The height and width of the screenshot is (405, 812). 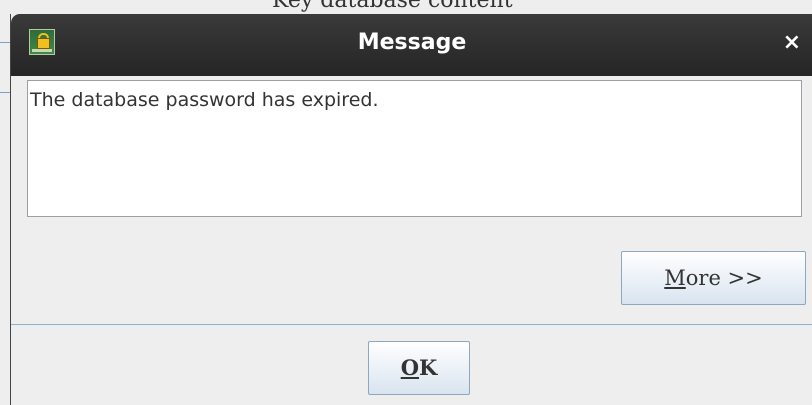 I want to click on close-icon: ×, so click(x=792, y=43).